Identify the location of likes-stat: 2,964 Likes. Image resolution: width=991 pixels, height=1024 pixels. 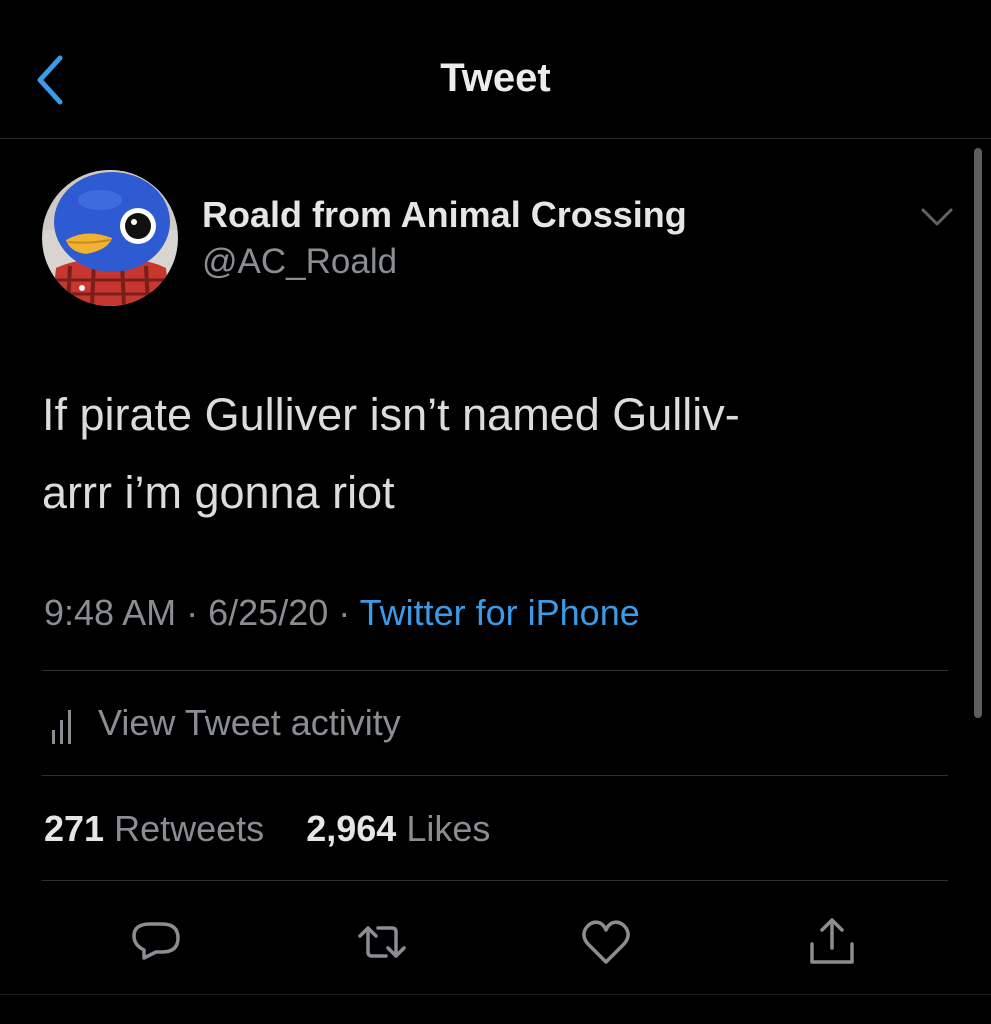
(398, 828).